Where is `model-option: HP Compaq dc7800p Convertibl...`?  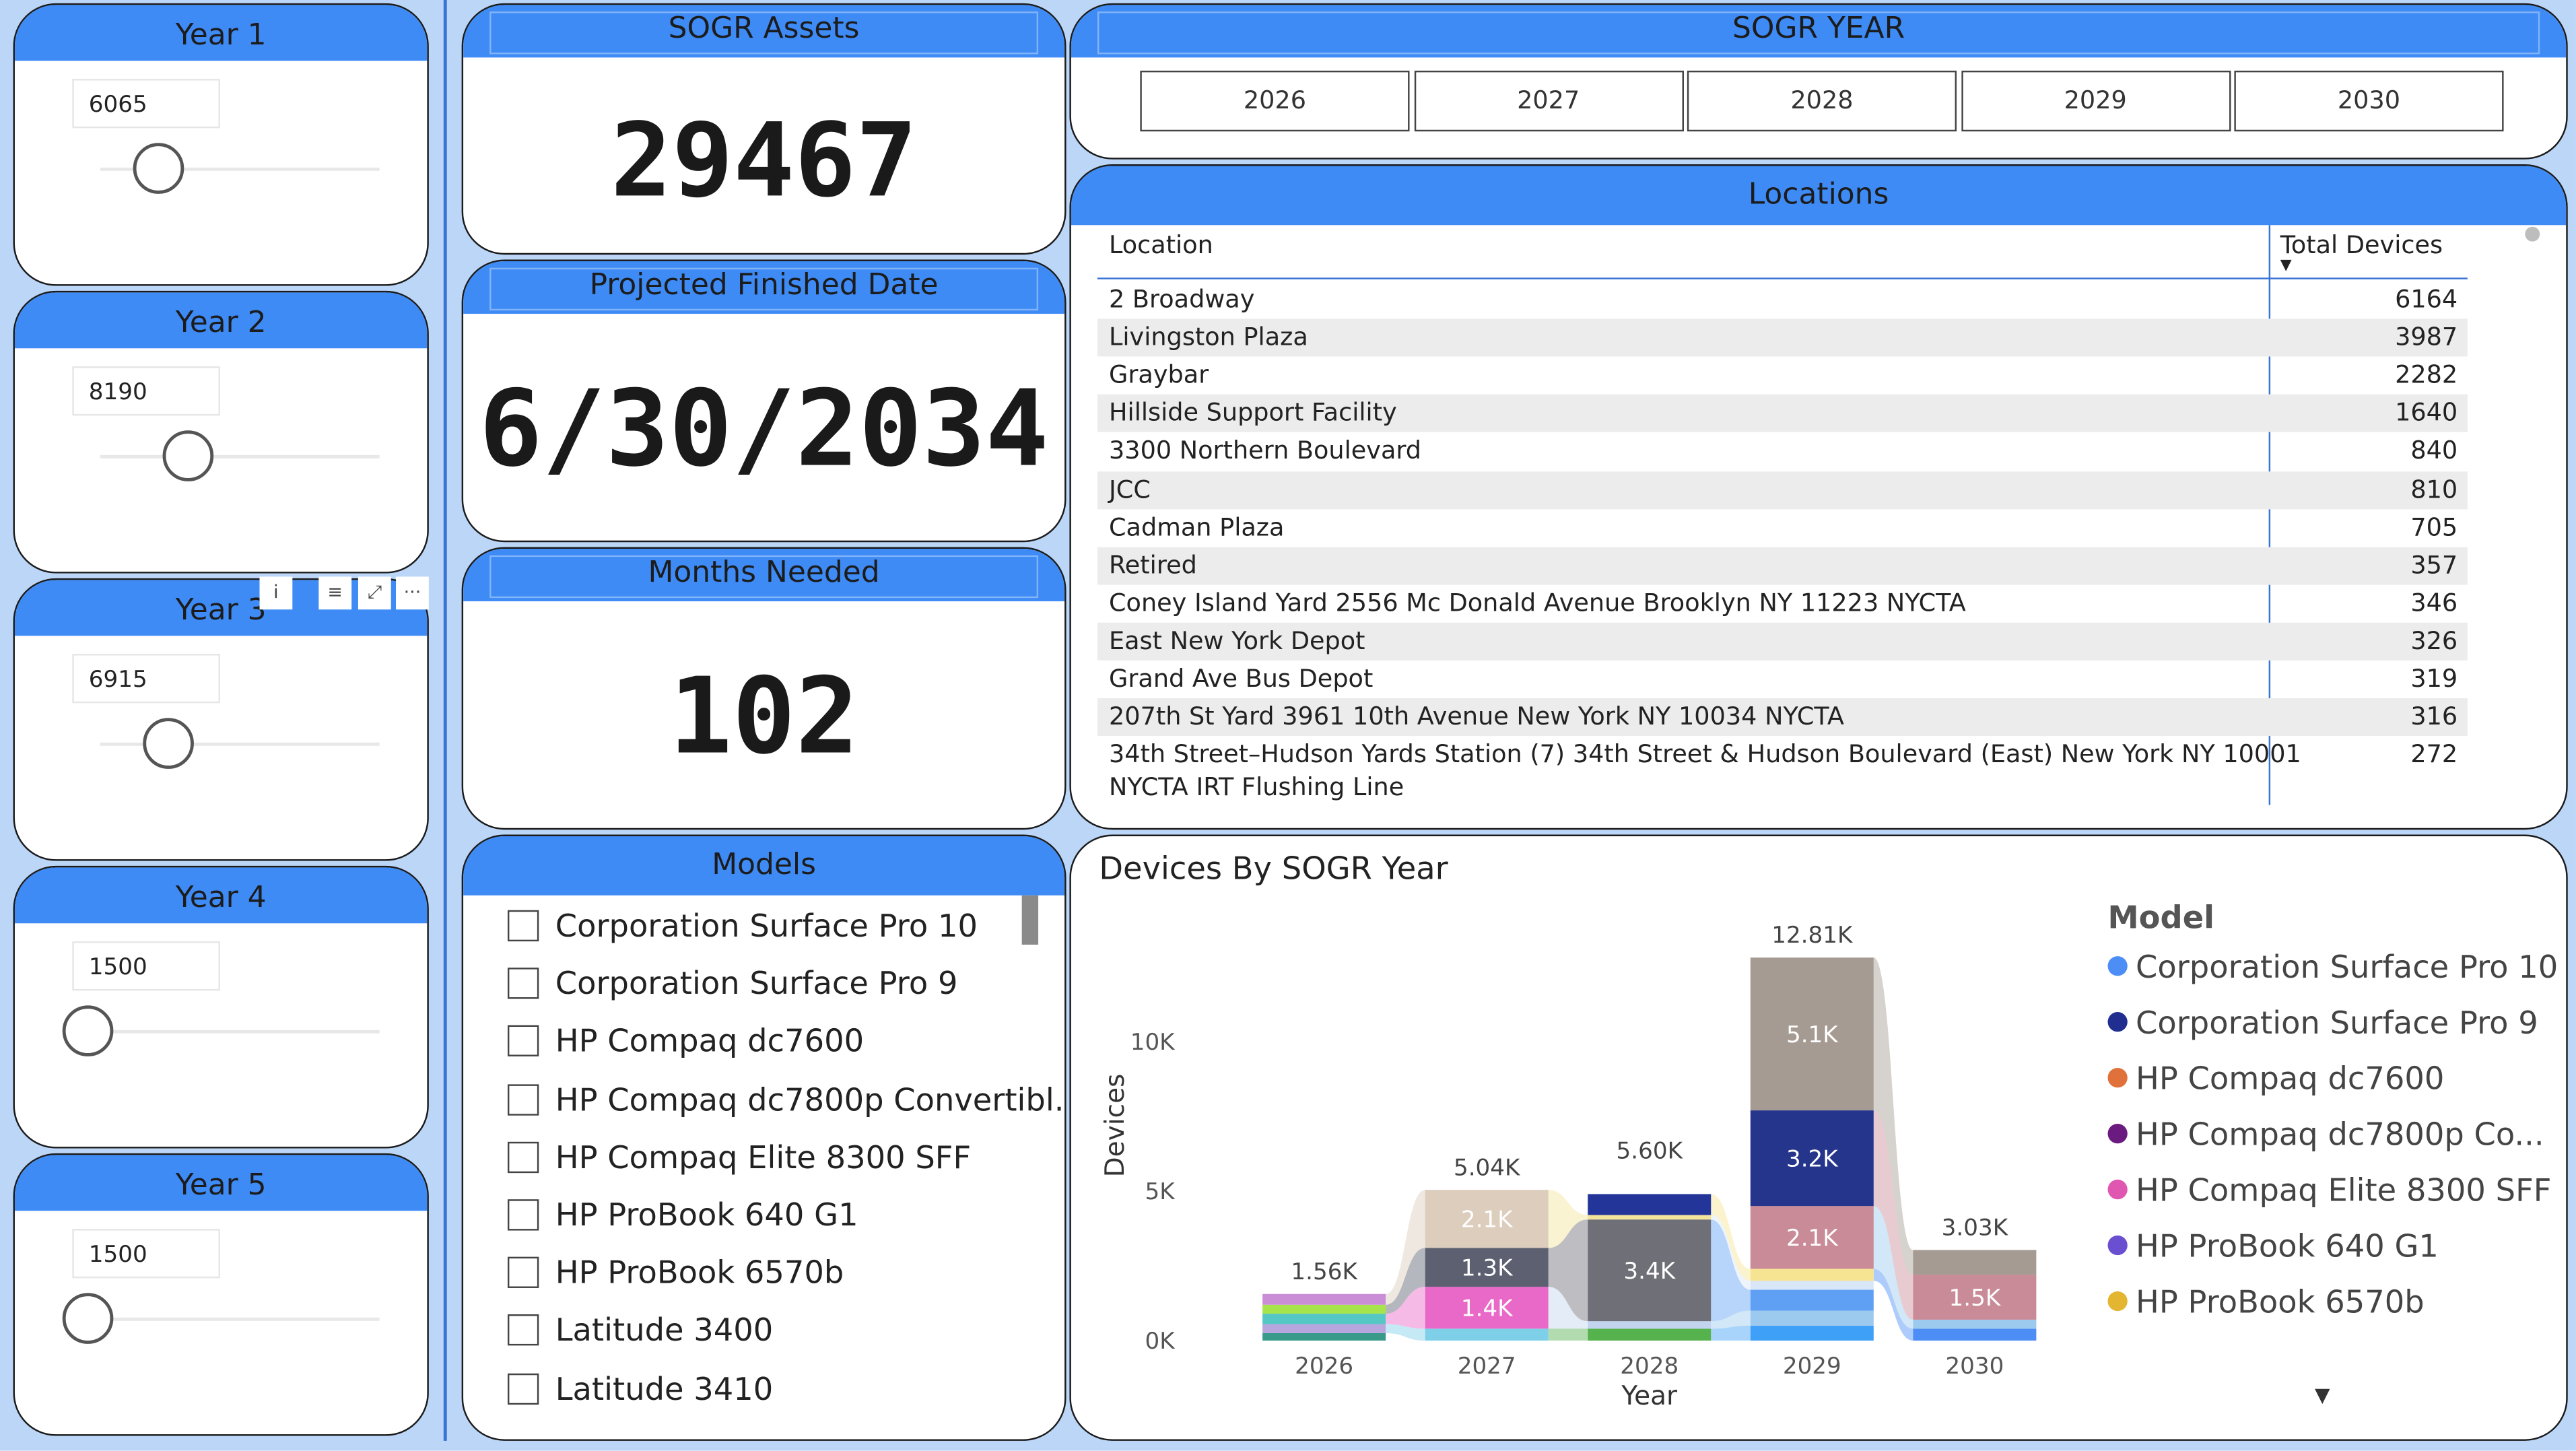 model-option: HP Compaq dc7800p Convertibl... is located at coordinates (787, 1099).